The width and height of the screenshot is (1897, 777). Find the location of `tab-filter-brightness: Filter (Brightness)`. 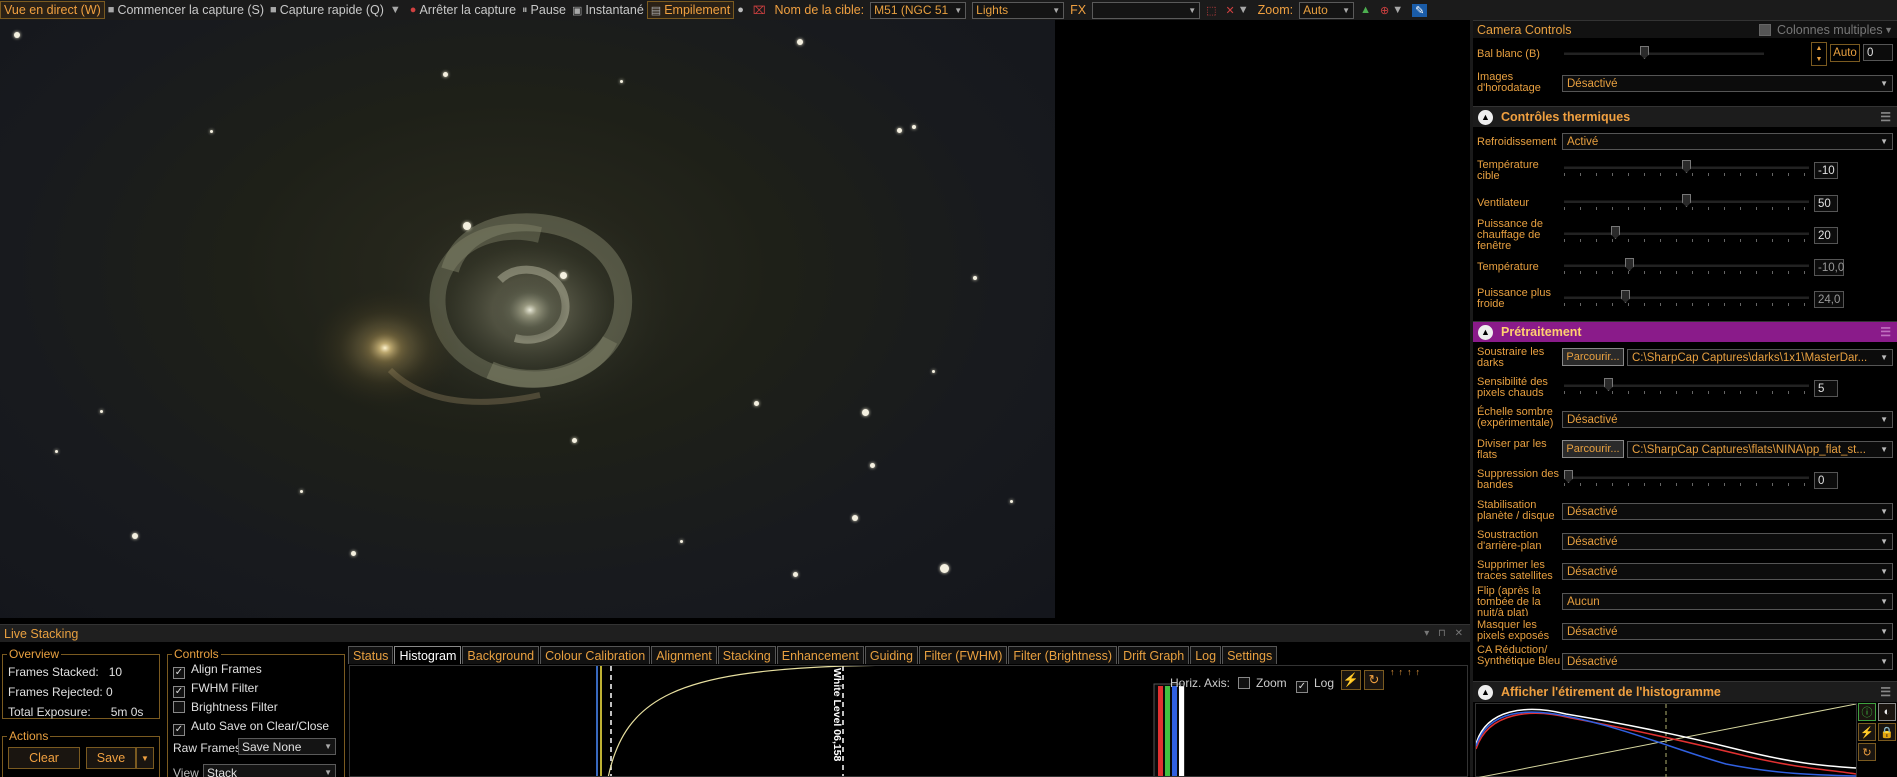

tab-filter-brightness: Filter (Brightness) is located at coordinates (1063, 655).